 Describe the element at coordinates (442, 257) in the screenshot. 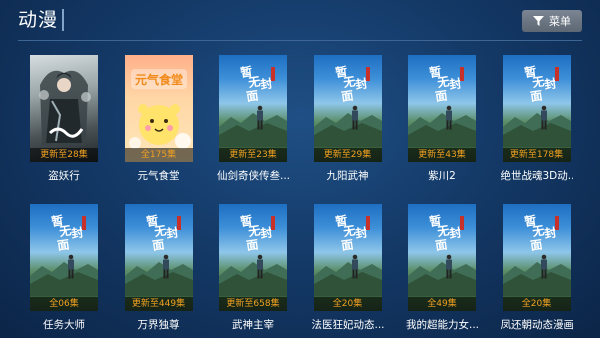

I see `poster-image: 暂 无 封 面 全49集` at that location.